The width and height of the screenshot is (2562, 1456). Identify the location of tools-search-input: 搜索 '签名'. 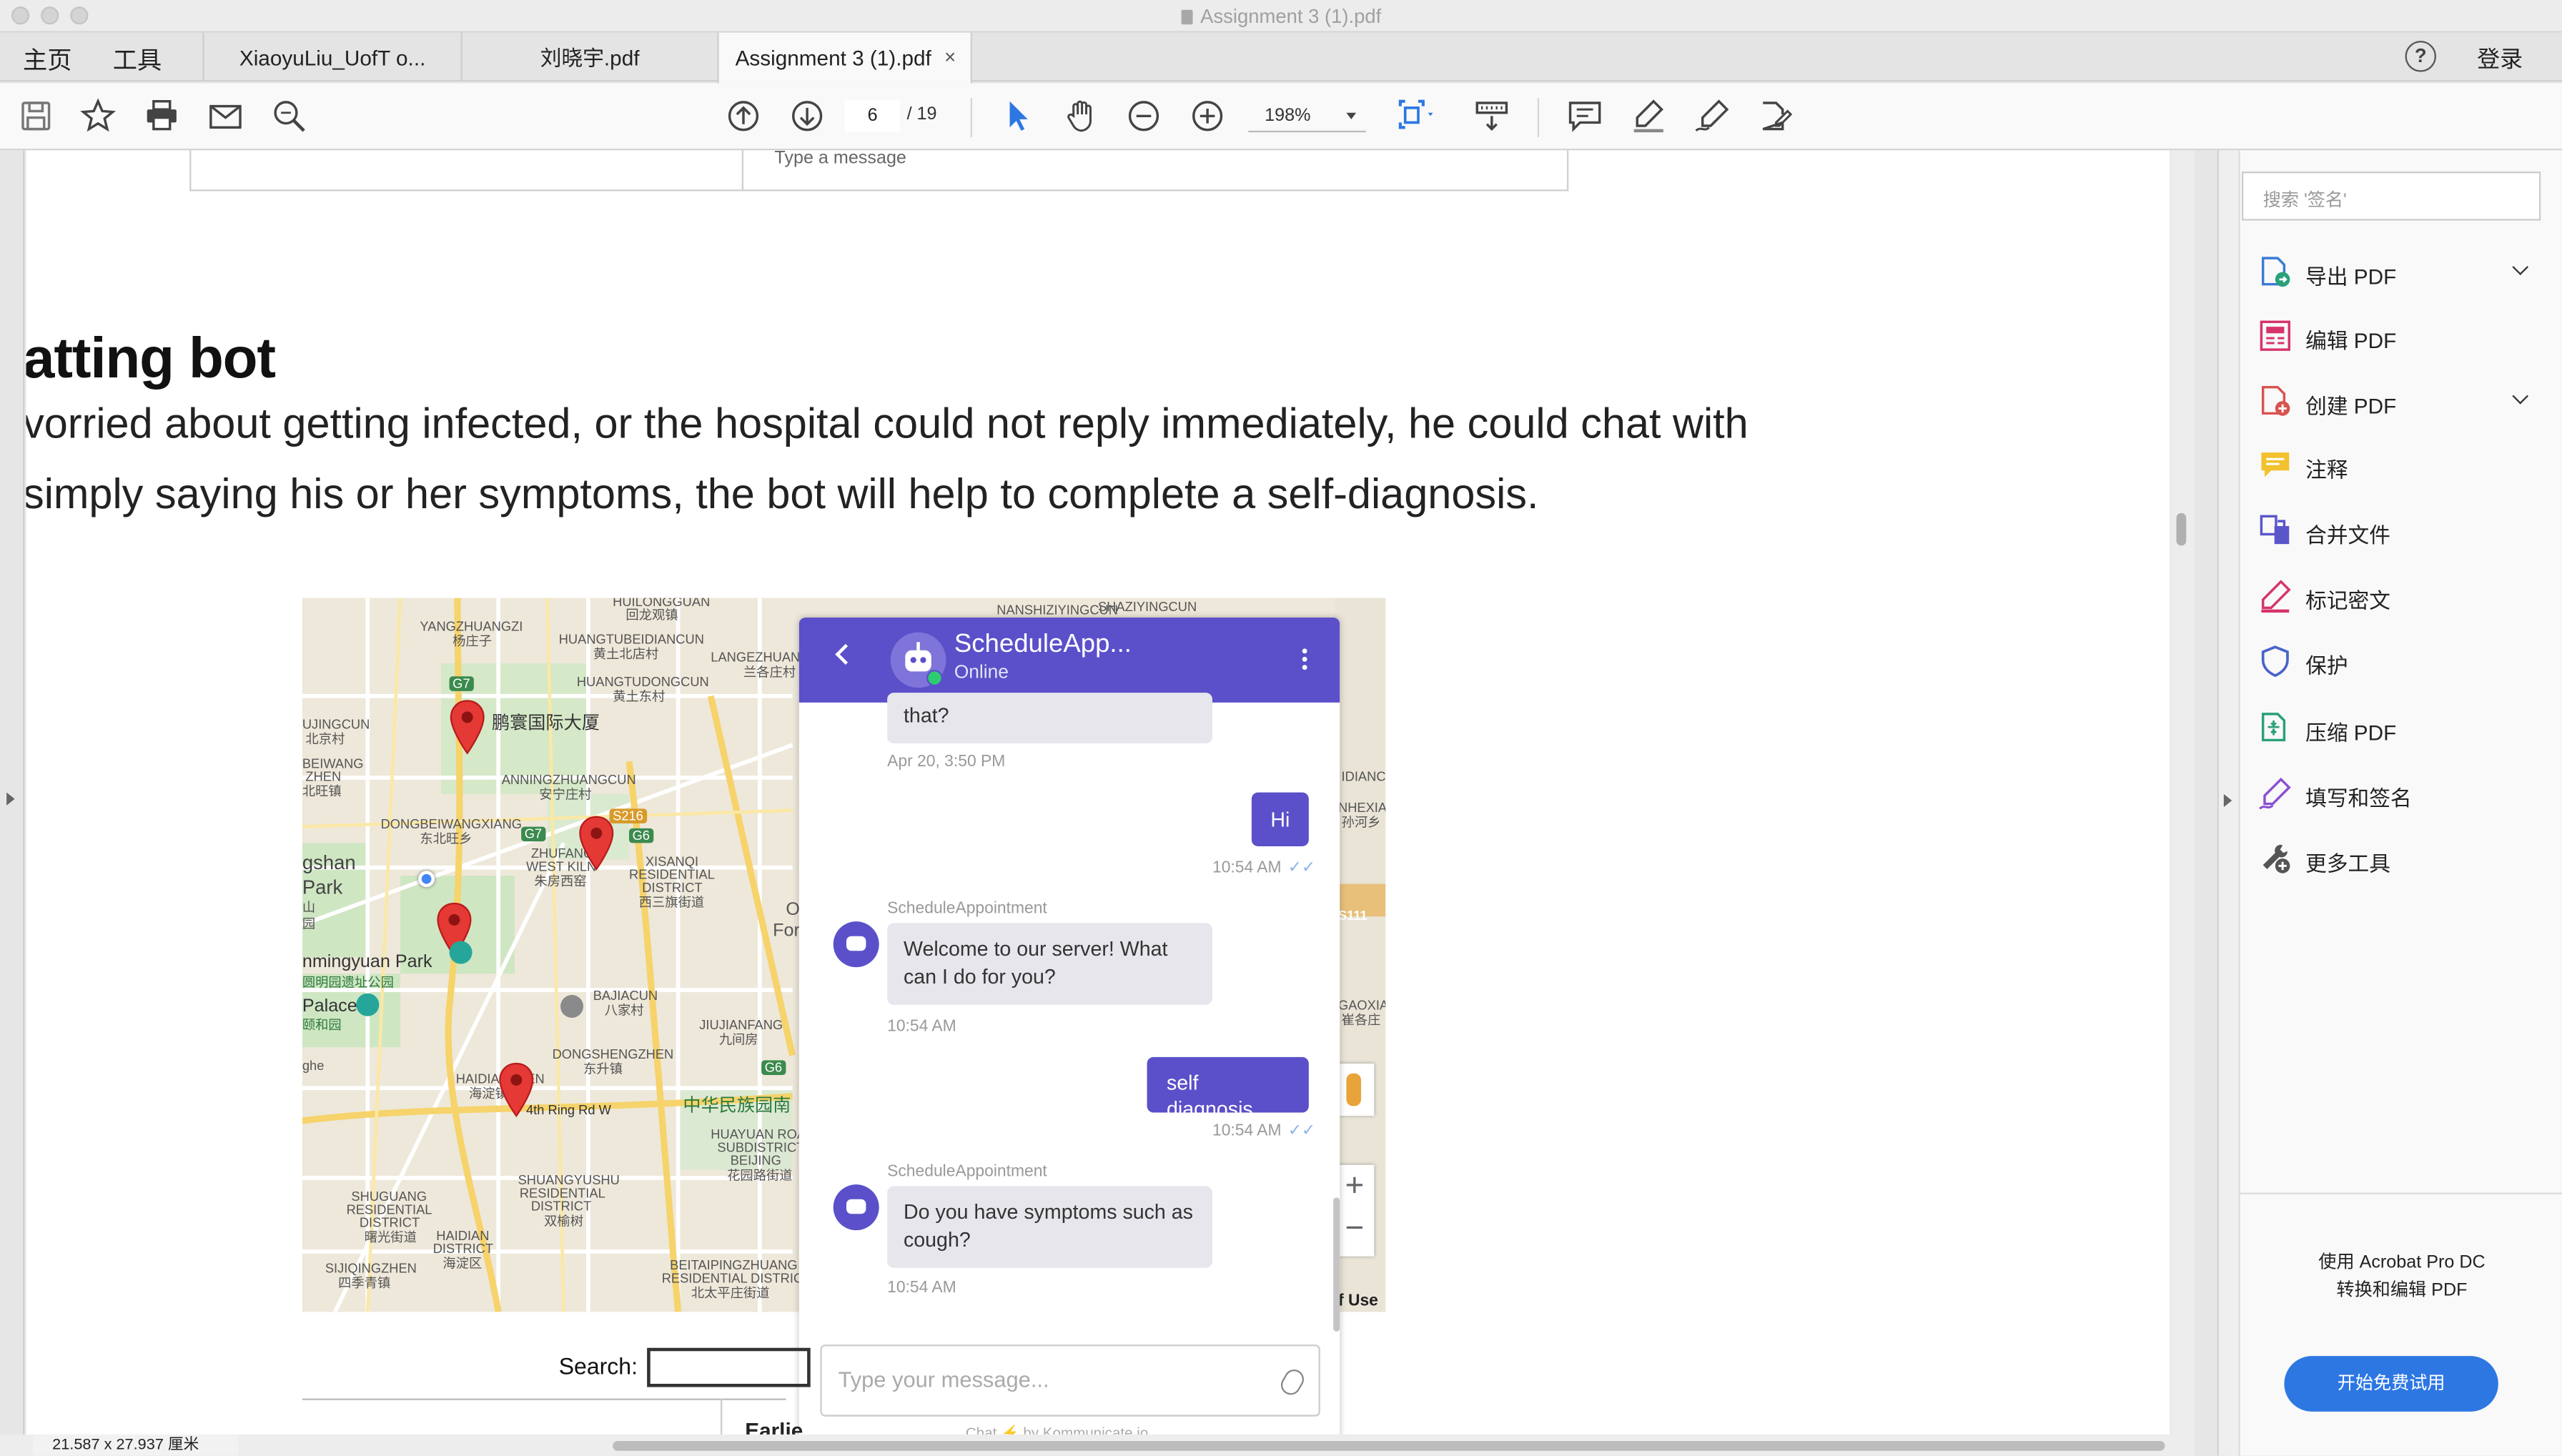
(2391, 196).